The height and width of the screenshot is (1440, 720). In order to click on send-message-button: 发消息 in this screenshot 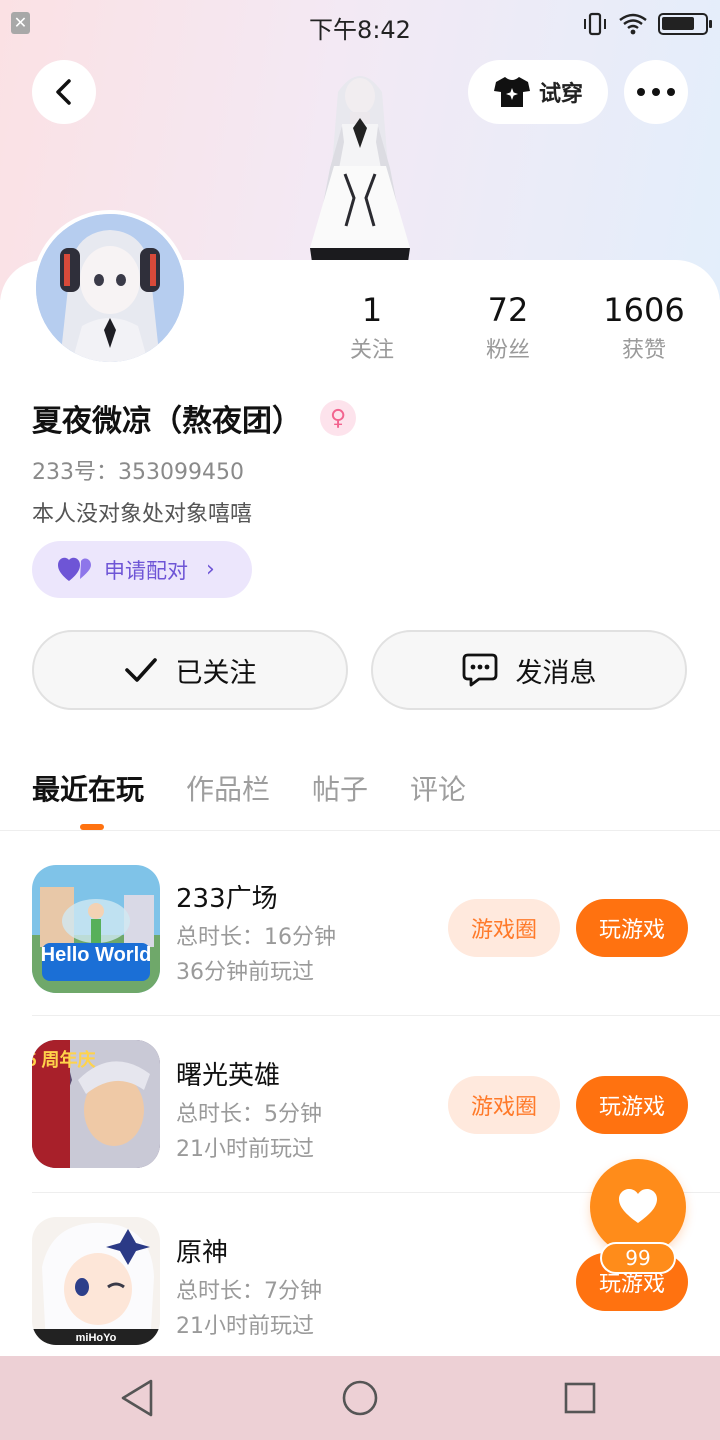, I will do `click(529, 670)`.